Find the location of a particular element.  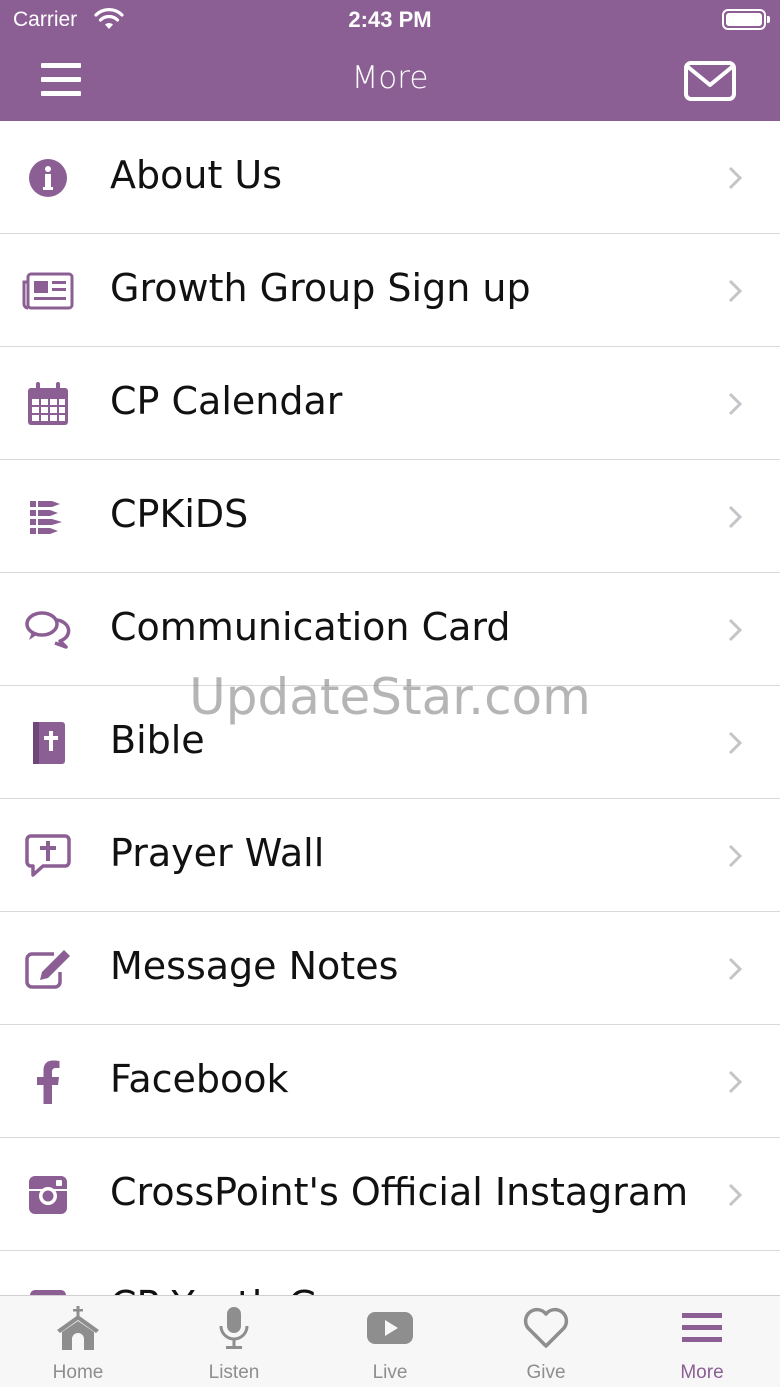

video-play-icon is located at coordinates (390, 1328).